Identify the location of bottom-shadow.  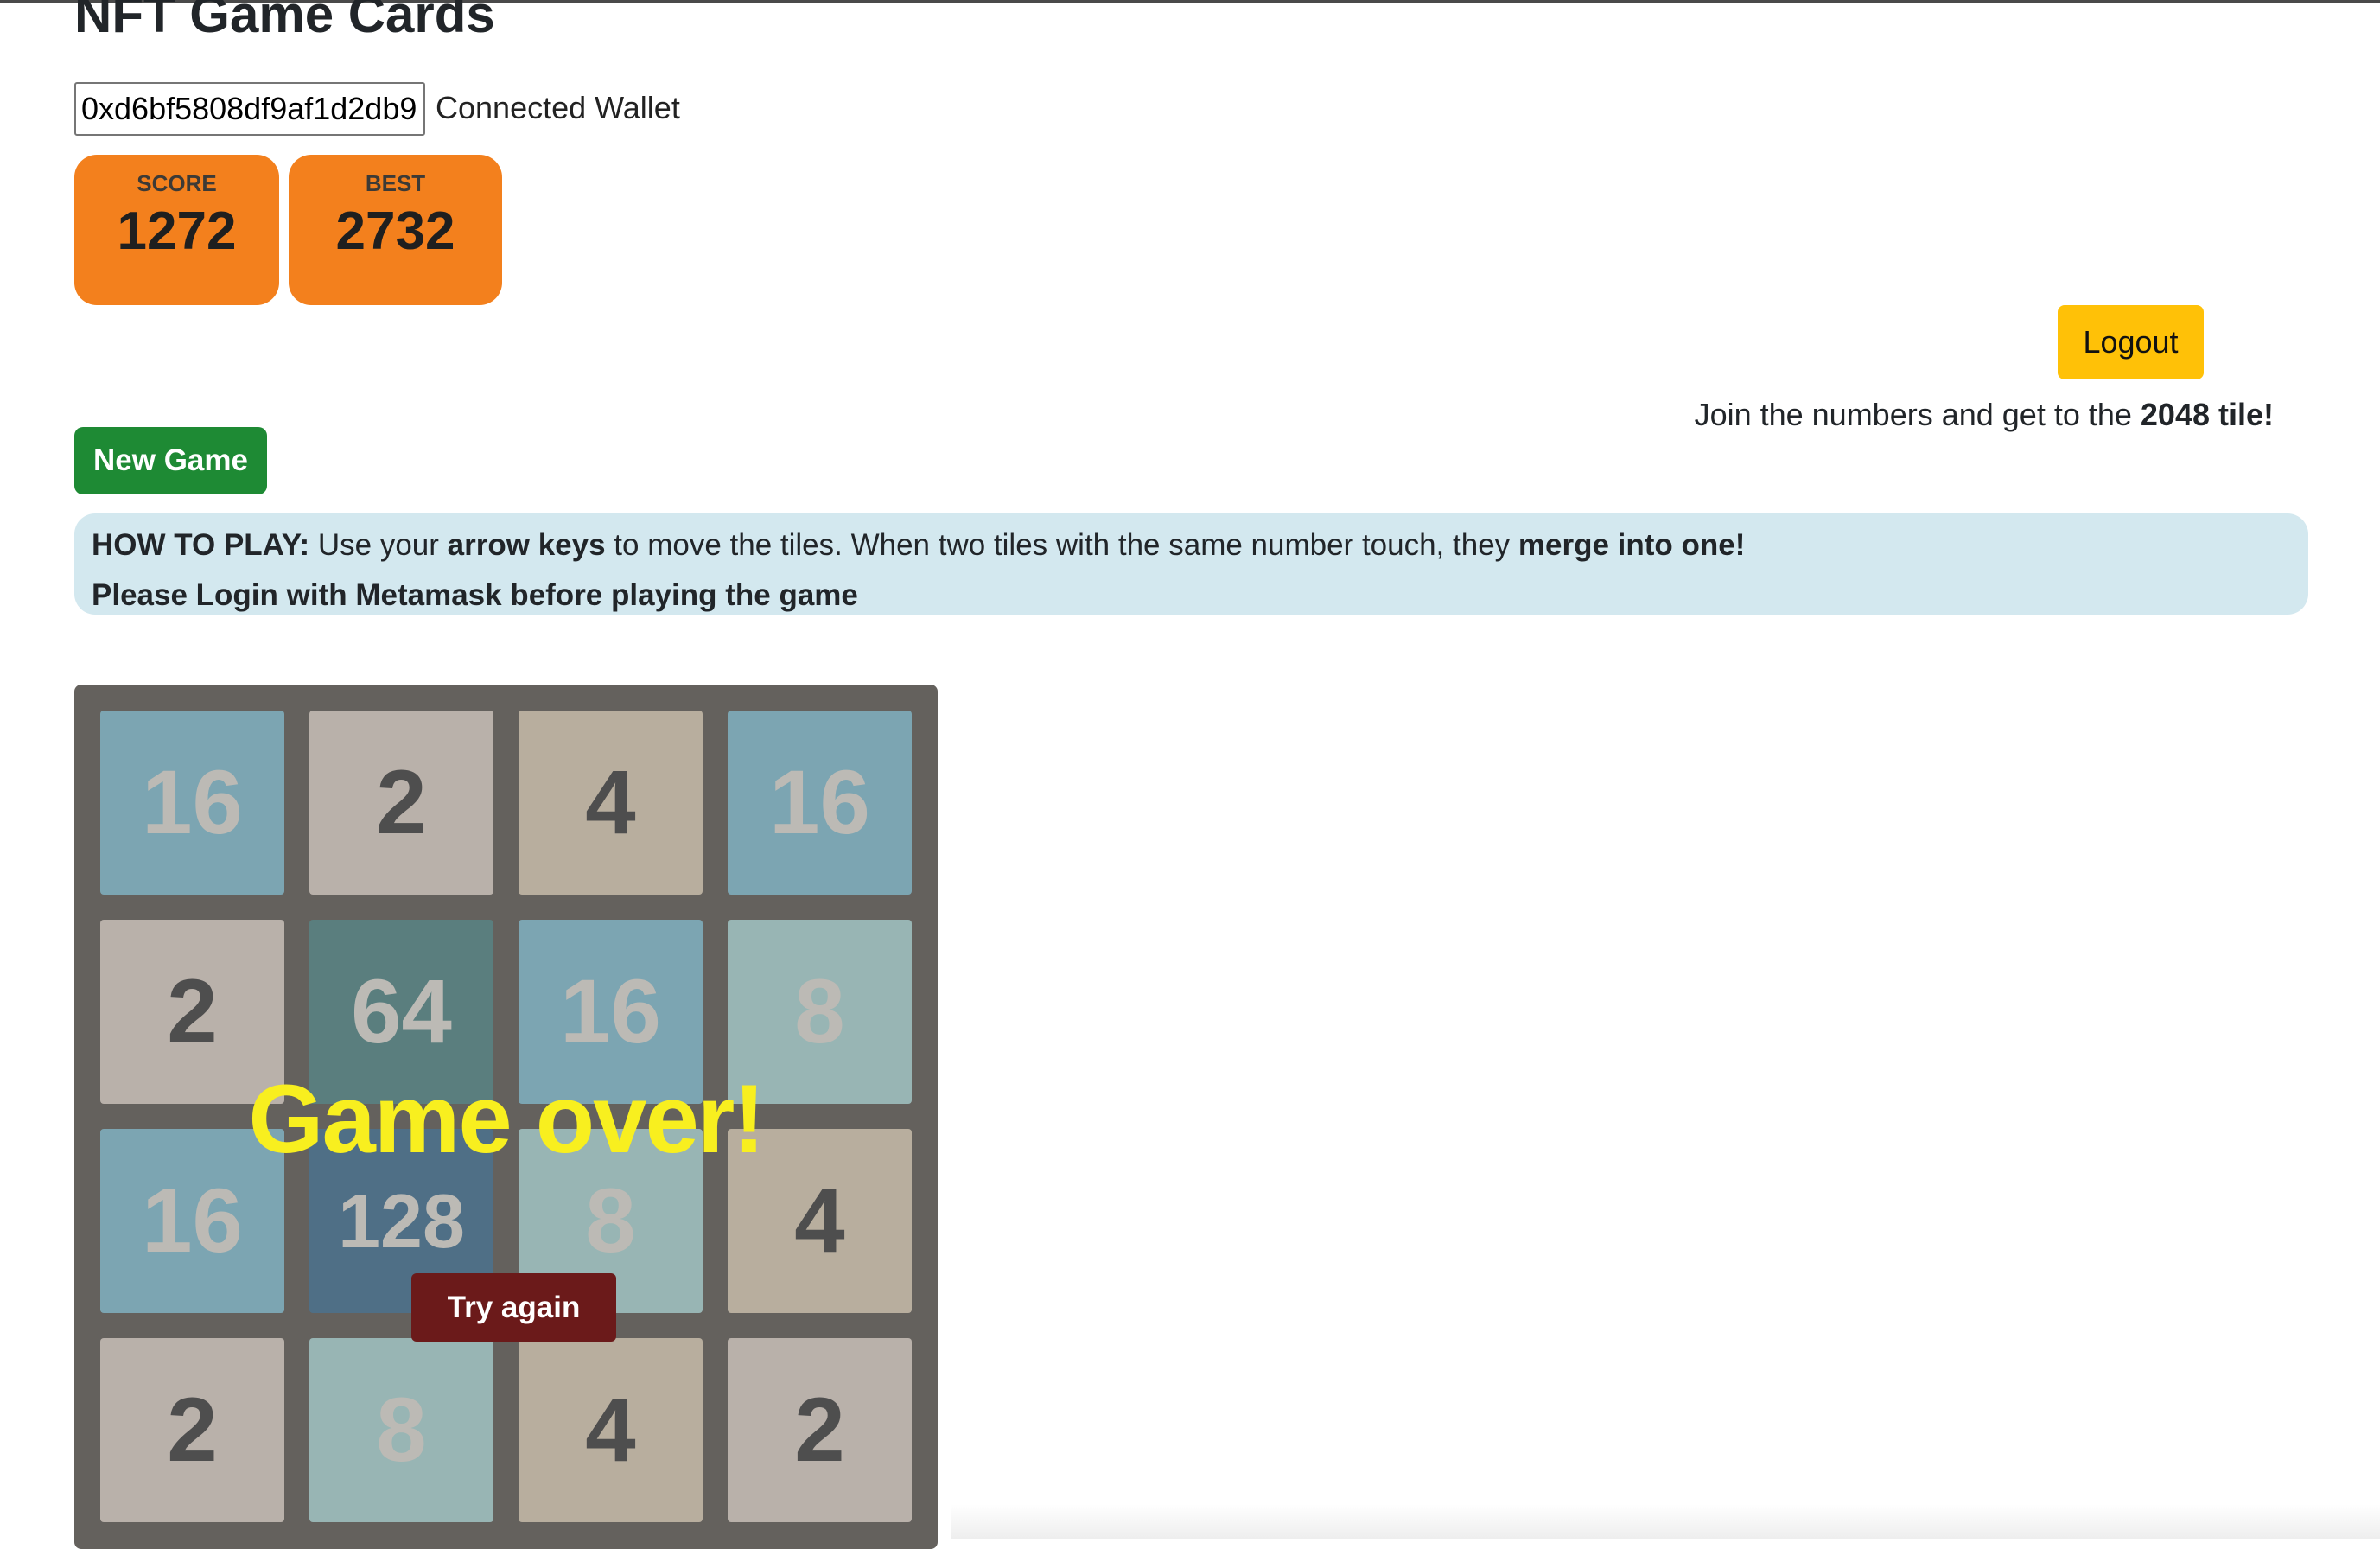
(1665, 1521).